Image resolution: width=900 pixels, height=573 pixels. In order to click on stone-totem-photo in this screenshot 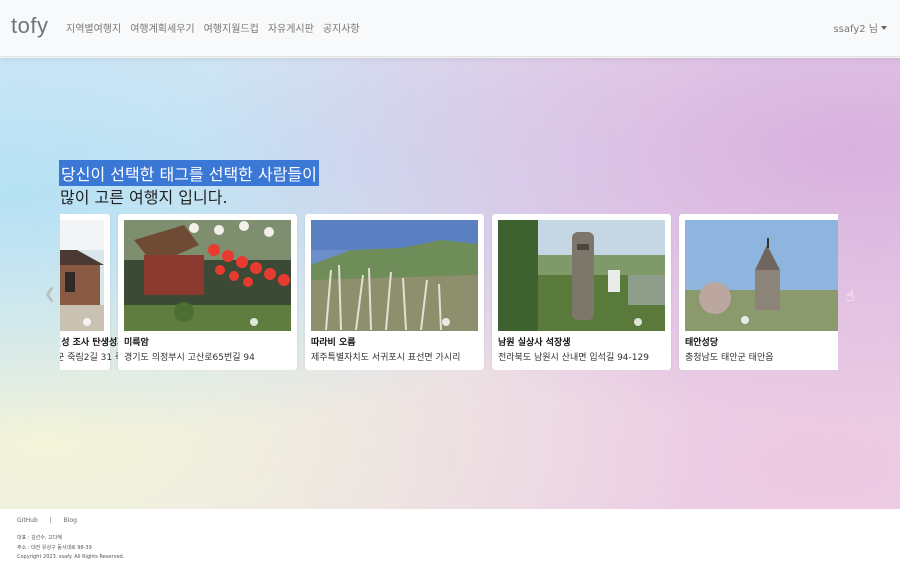, I will do `click(581, 275)`.